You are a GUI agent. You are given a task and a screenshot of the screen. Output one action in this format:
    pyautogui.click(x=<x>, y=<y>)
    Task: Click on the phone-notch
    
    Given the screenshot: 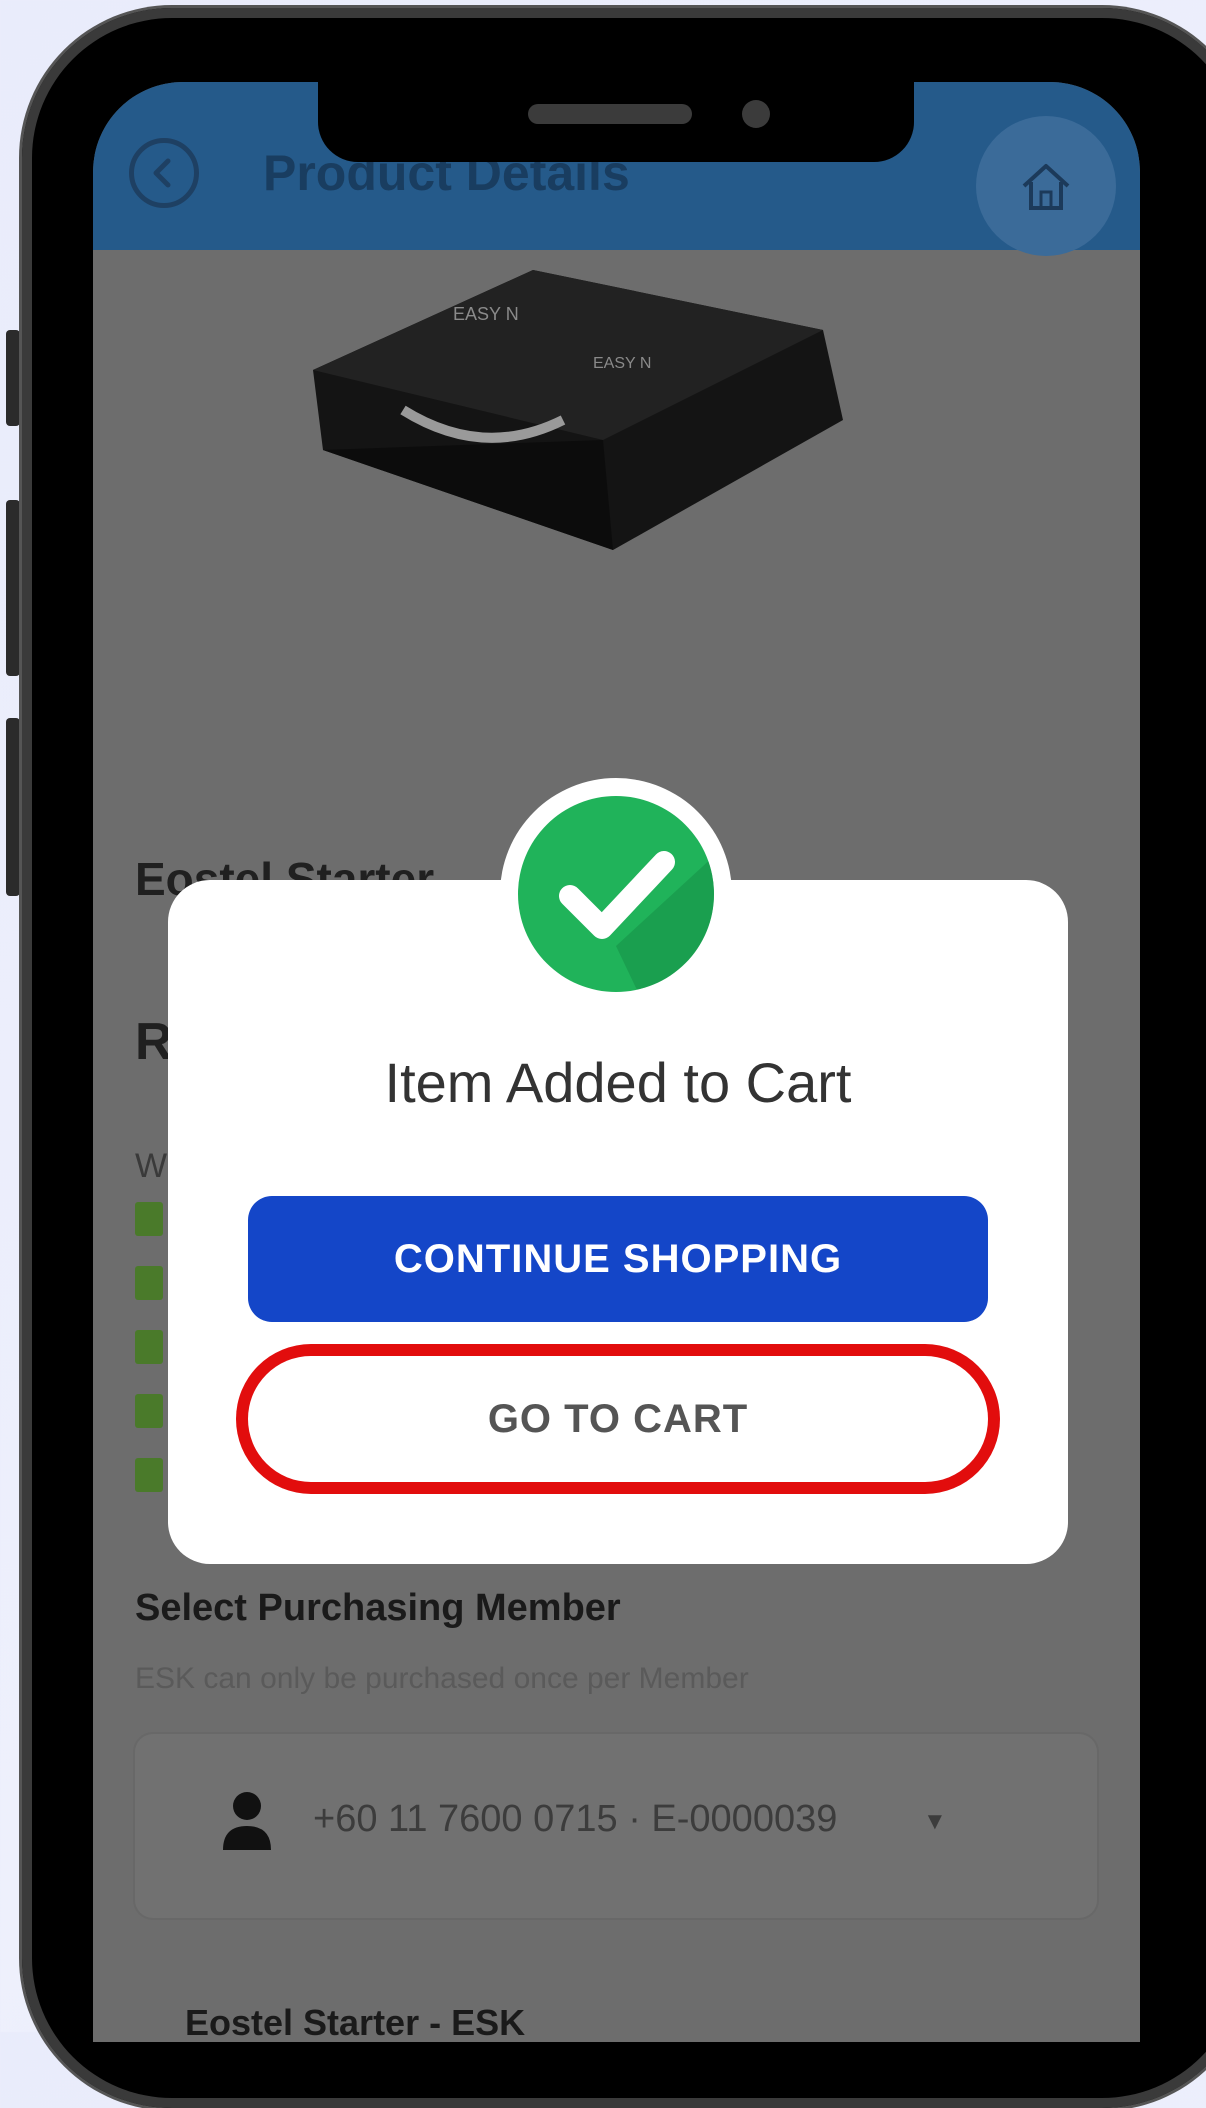 What is the action you would take?
    pyautogui.click(x=616, y=119)
    